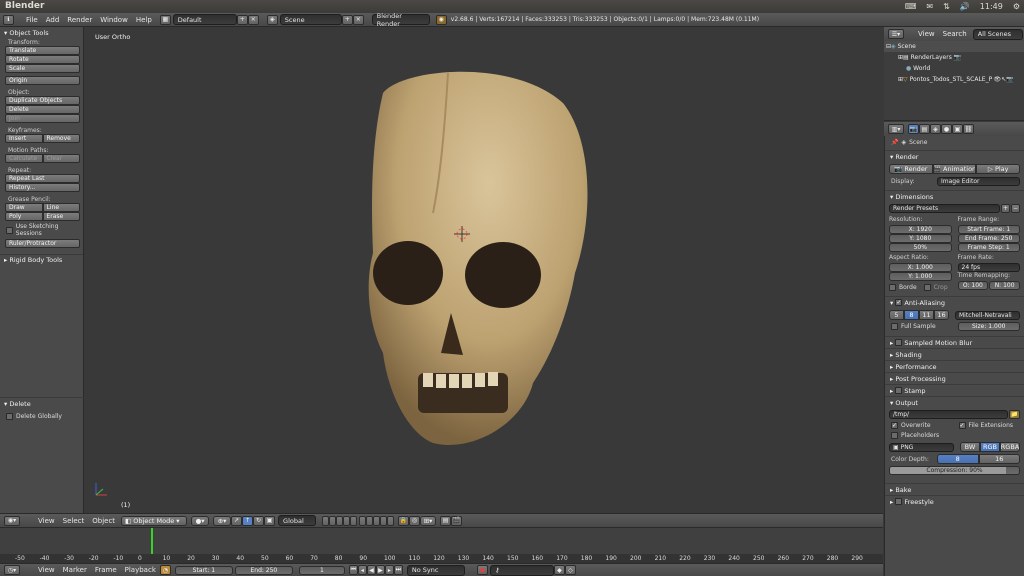  Describe the element at coordinates (896, 129) in the screenshot. I see `properties-editor-icon: ▥▾` at that location.